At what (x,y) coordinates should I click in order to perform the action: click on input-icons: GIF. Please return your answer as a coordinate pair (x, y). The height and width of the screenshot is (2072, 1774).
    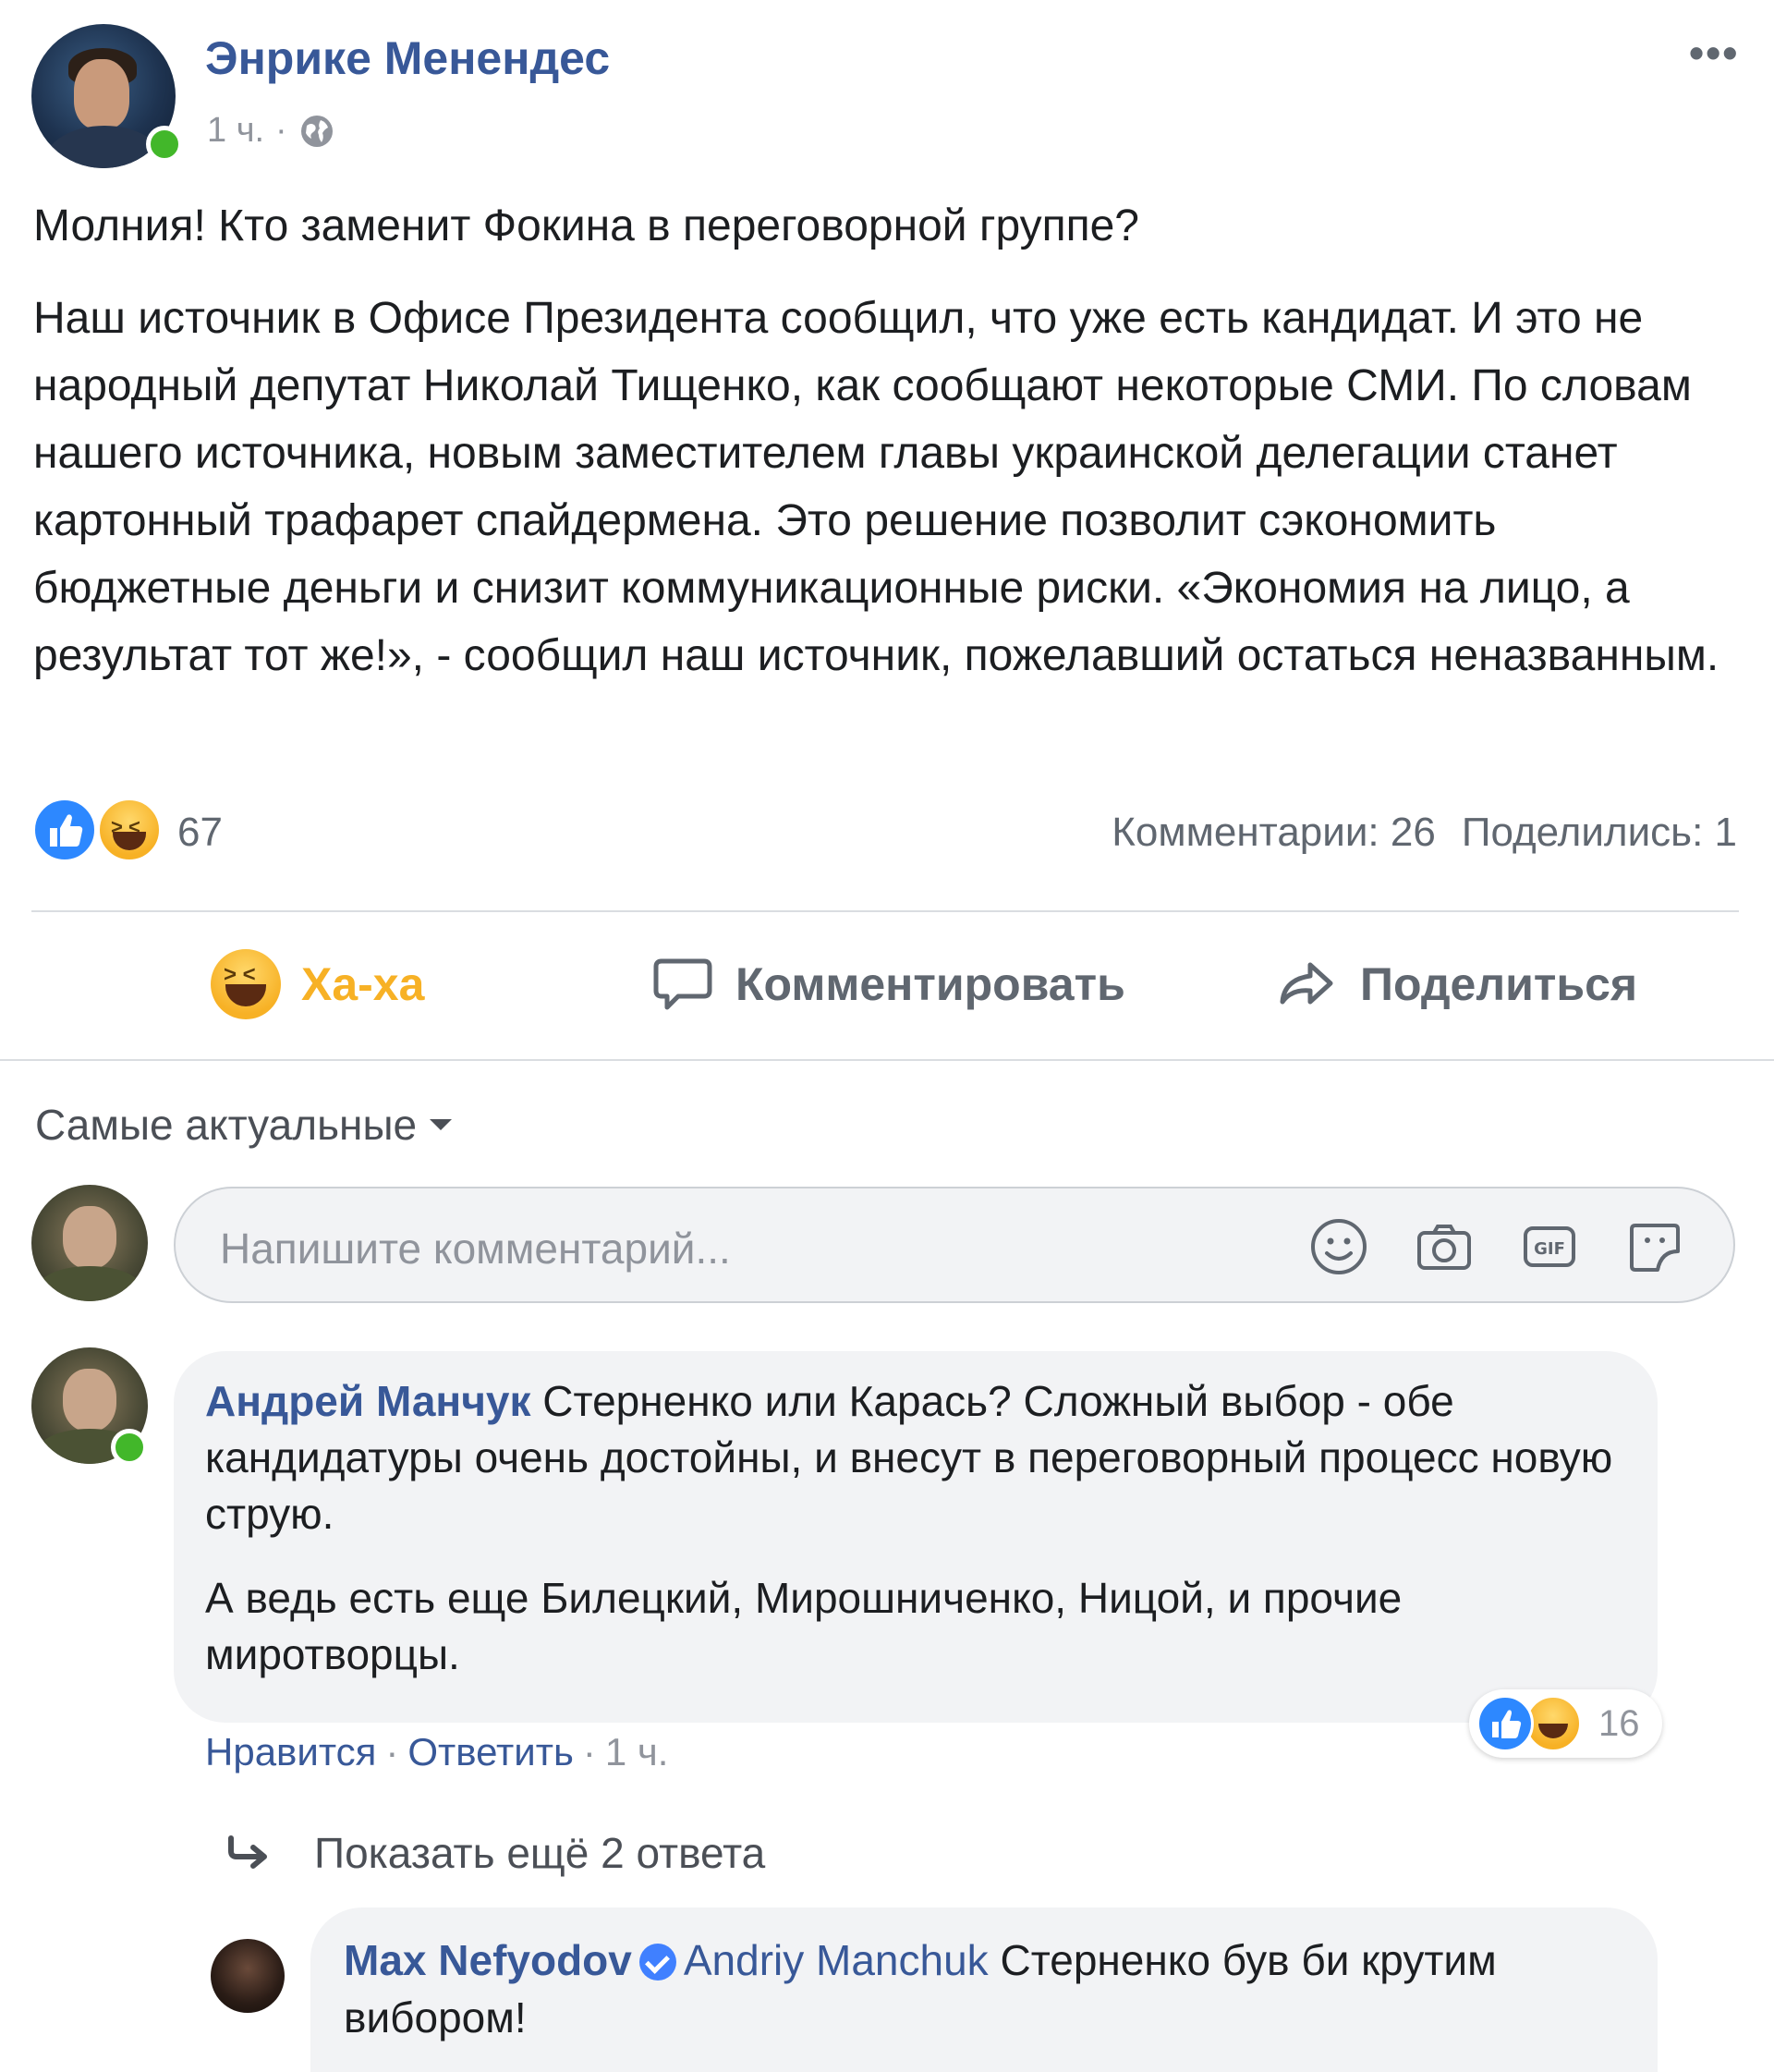
    Looking at the image, I should click on (1496, 1246).